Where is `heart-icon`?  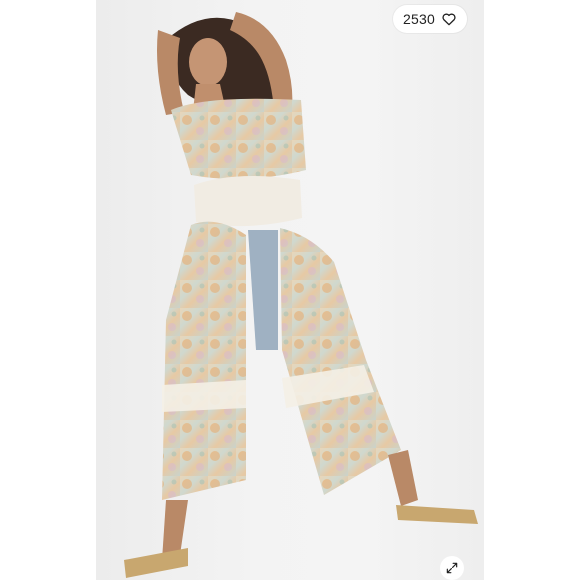 heart-icon is located at coordinates (449, 19).